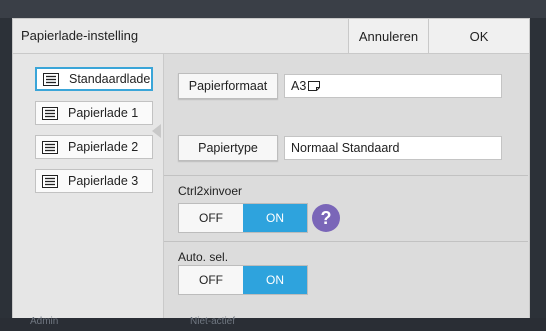  I want to click on background-bottom-bar, so click(273, 324).